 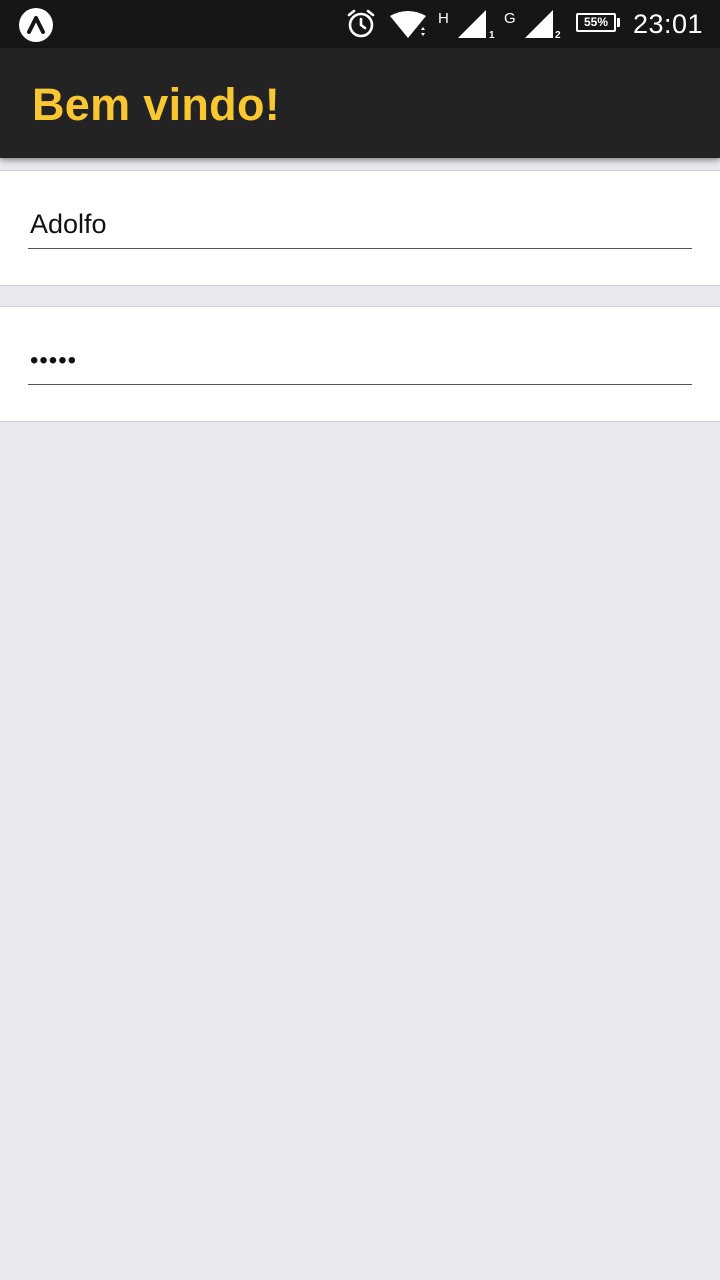 What do you see at coordinates (443, 18) in the screenshot?
I see `network-type-label-1: H` at bounding box center [443, 18].